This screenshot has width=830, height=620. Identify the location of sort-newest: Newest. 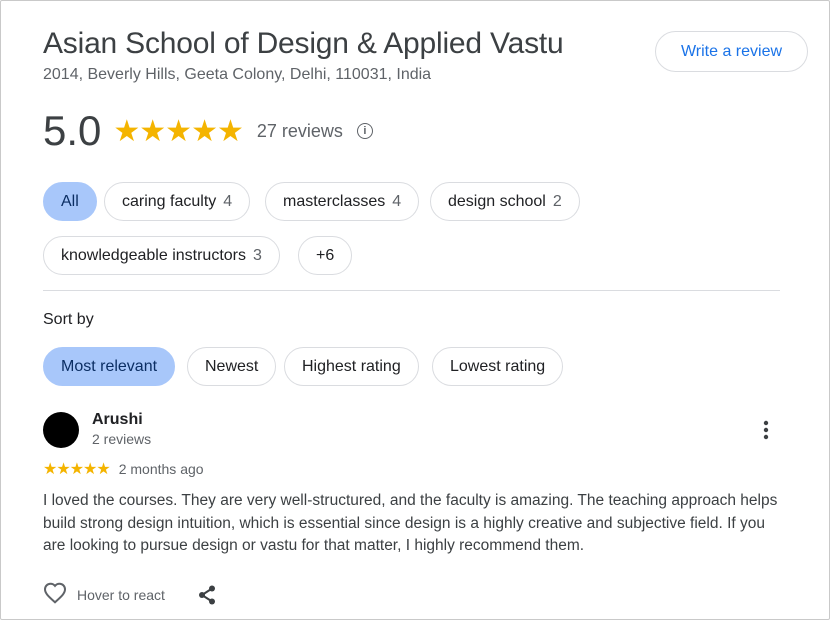
(232, 366).